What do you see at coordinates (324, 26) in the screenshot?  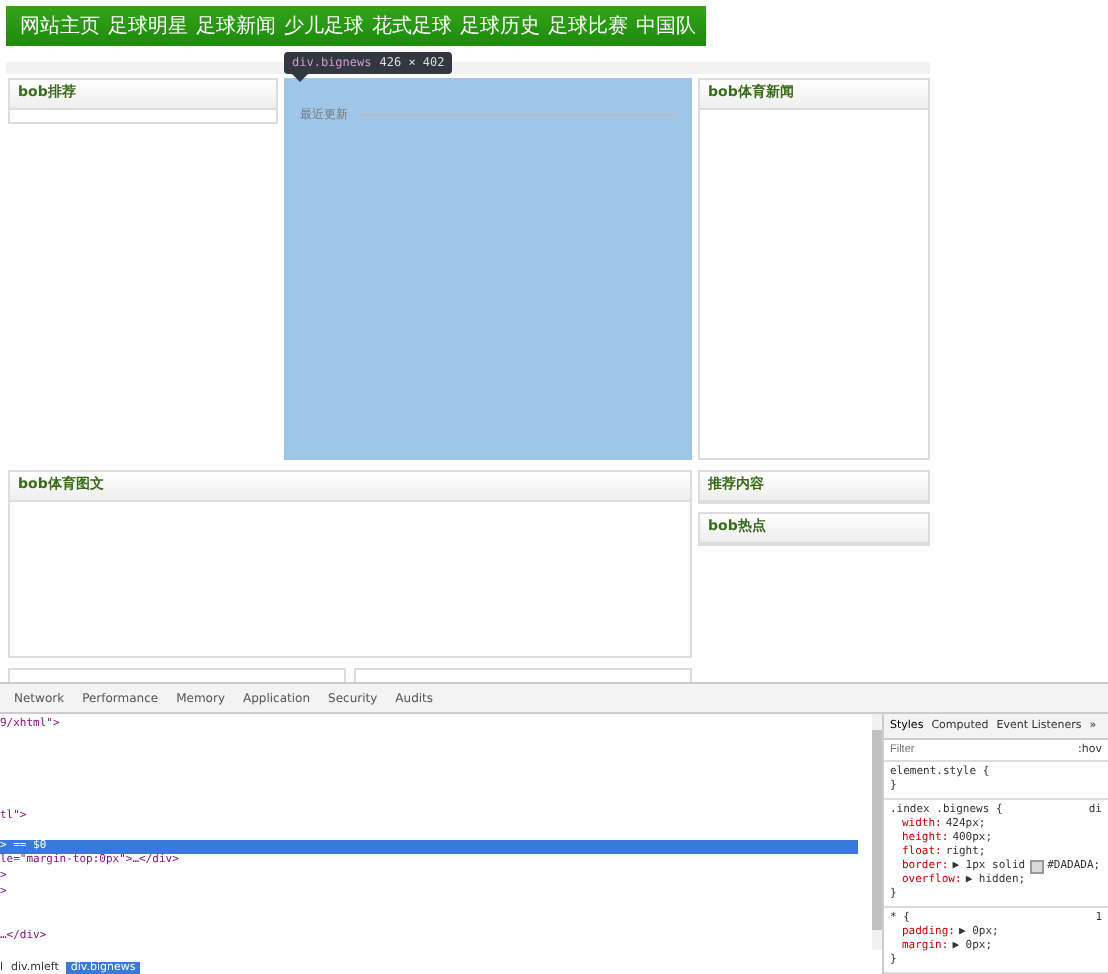 I see `nav-link: 少儿足球` at bounding box center [324, 26].